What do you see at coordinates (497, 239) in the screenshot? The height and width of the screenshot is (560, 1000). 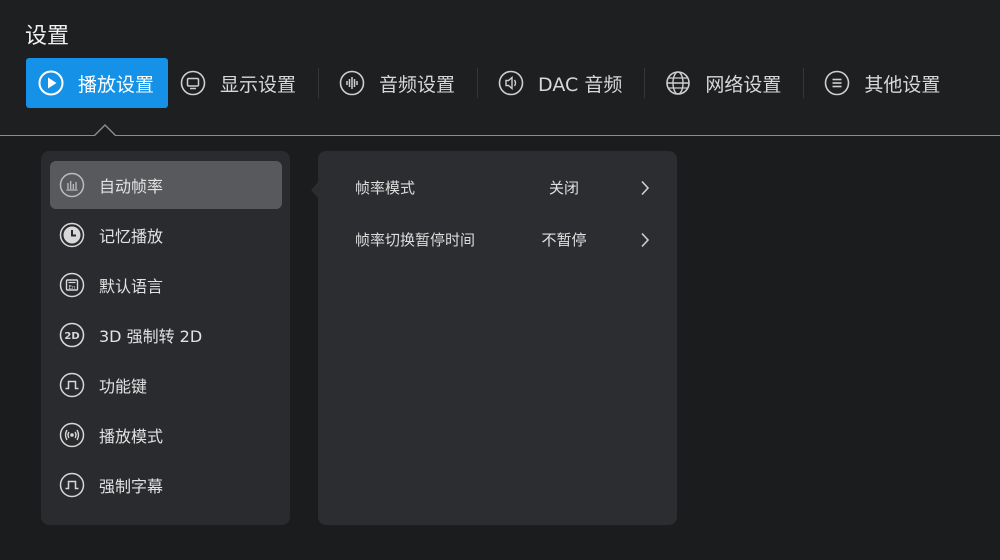 I see `option-frame-rate-pause-time: 帧率切换暂停时间 不暂停` at bounding box center [497, 239].